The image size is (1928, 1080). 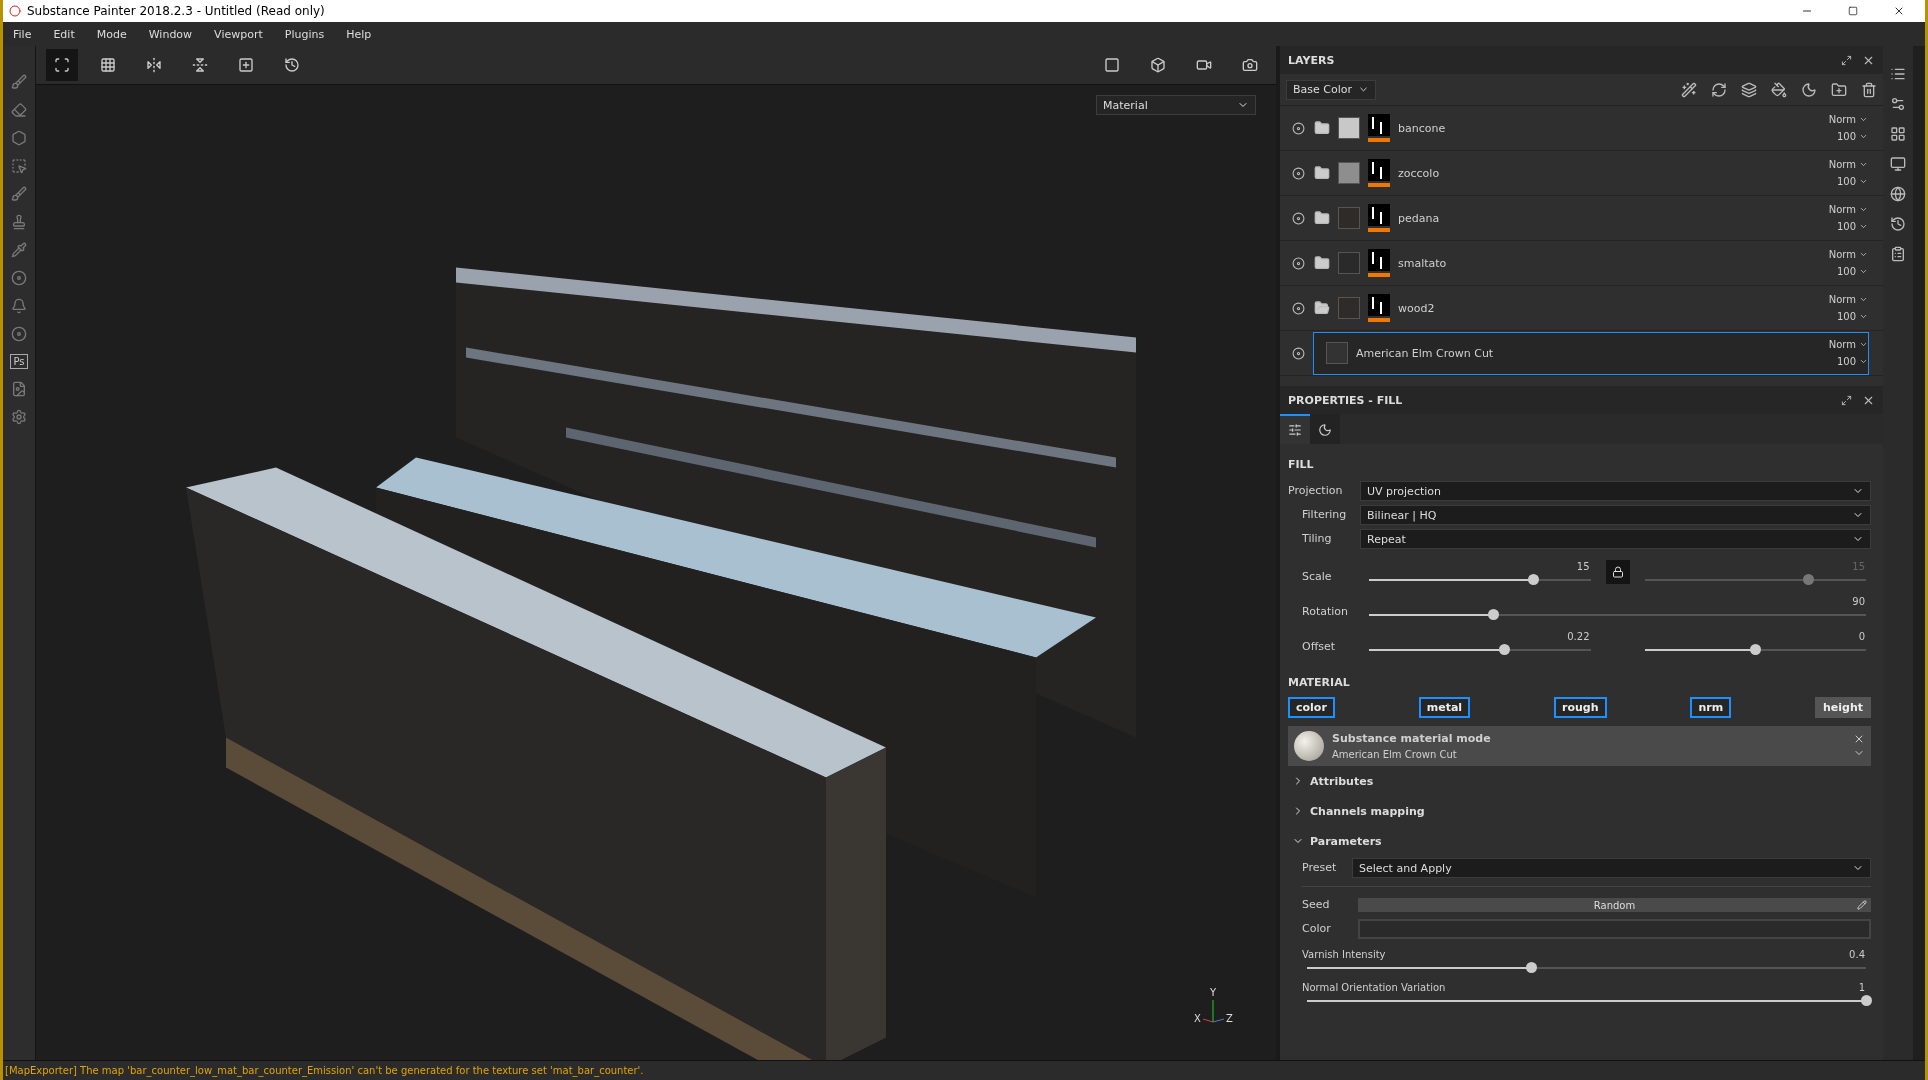 What do you see at coordinates (111, 34) in the screenshot?
I see `menu-item: Mode` at bounding box center [111, 34].